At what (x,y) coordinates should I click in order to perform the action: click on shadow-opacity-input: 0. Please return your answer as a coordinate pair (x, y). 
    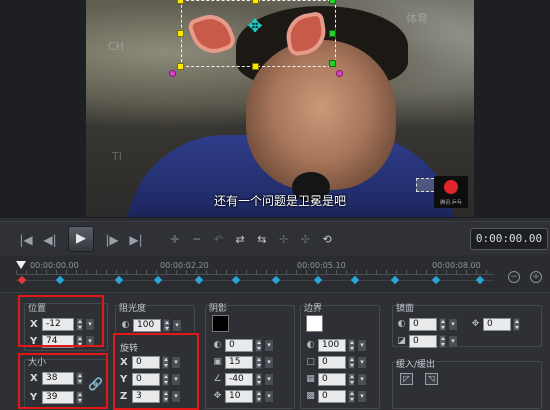
    Looking at the image, I should click on (239, 345).